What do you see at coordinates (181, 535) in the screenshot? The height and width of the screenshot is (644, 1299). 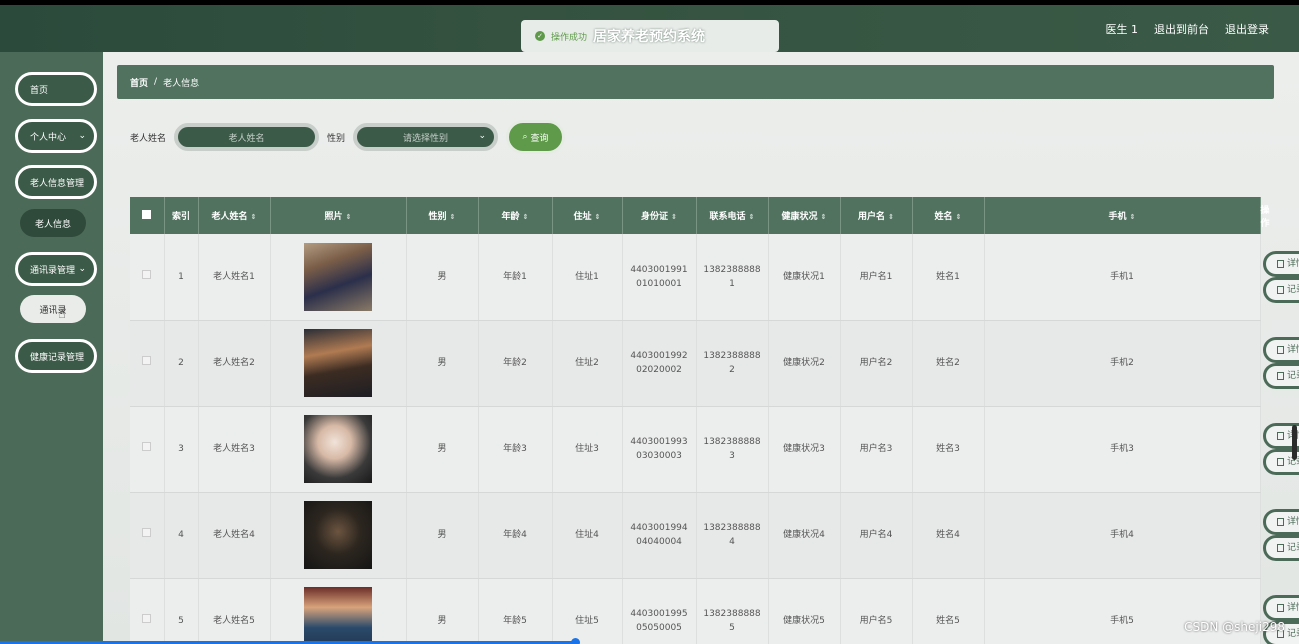 I see `cell-index: 4` at bounding box center [181, 535].